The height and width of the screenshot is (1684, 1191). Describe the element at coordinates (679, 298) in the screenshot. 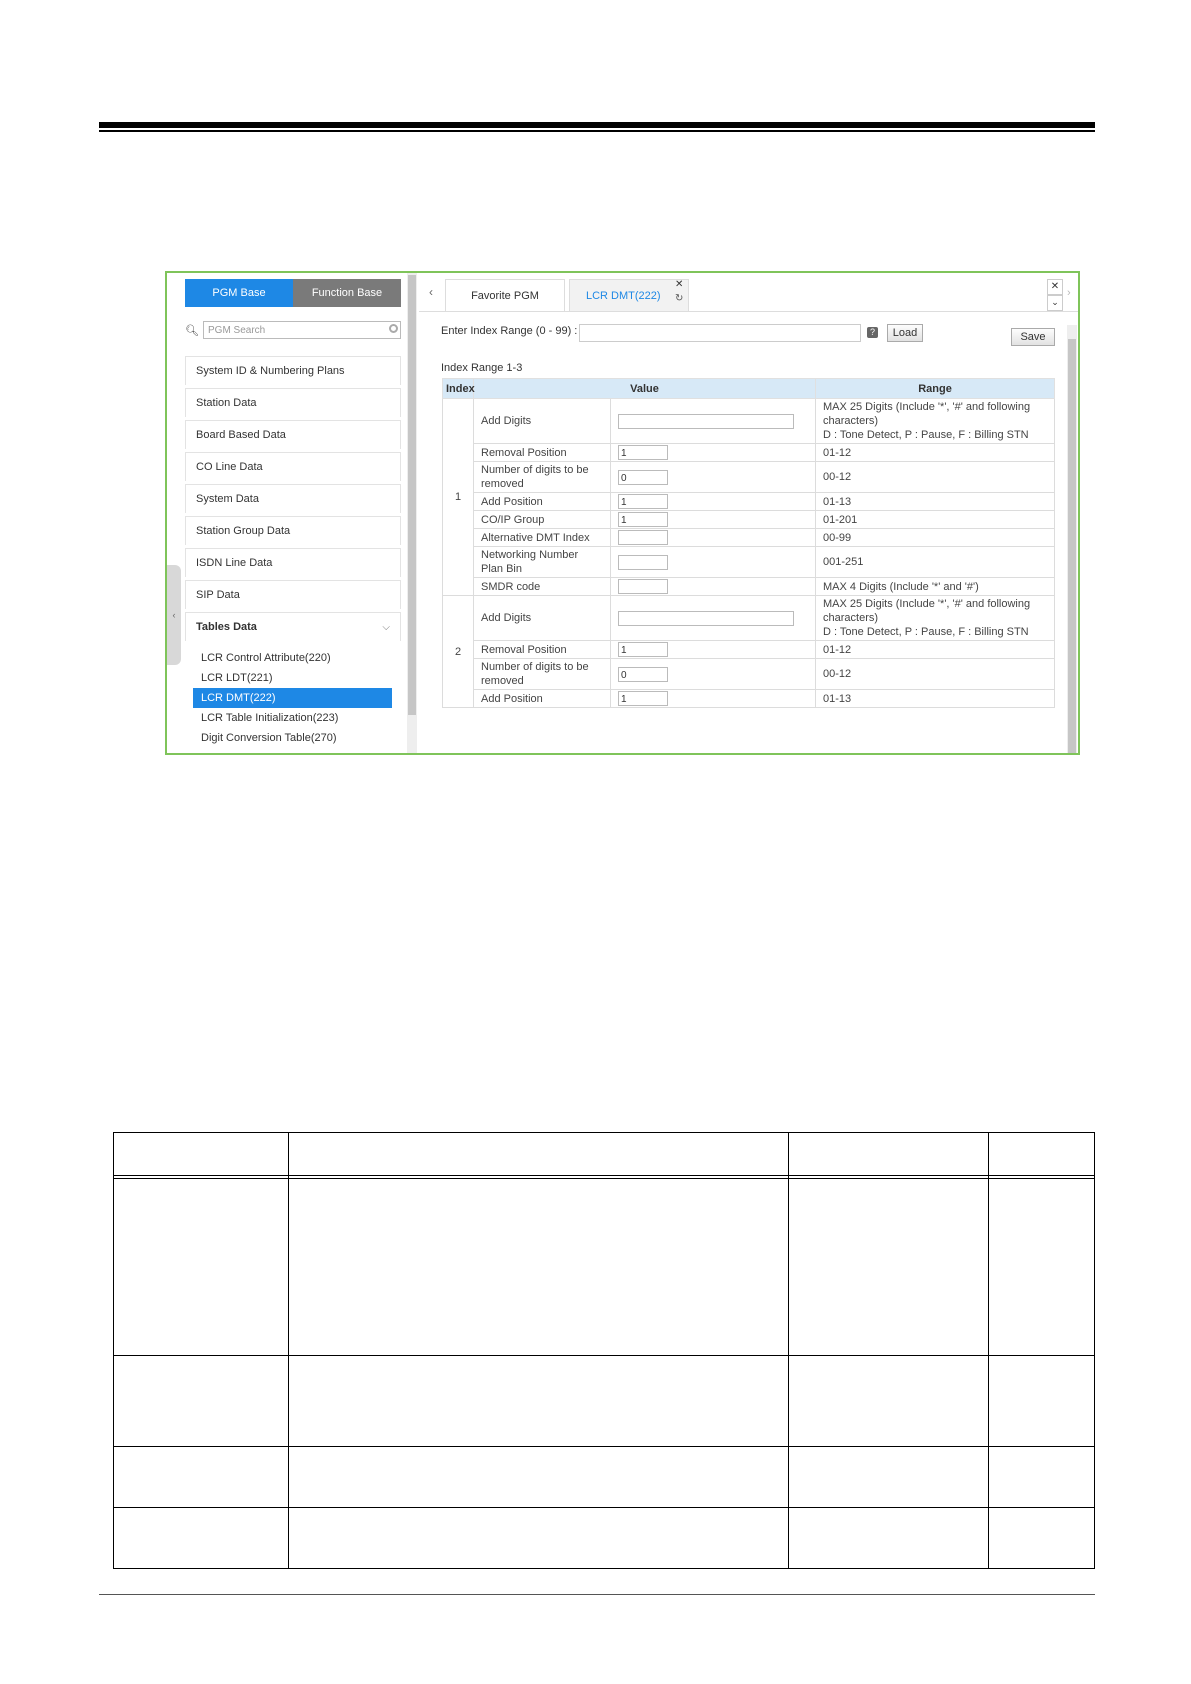

I see `refresh-icon: ↻` at that location.